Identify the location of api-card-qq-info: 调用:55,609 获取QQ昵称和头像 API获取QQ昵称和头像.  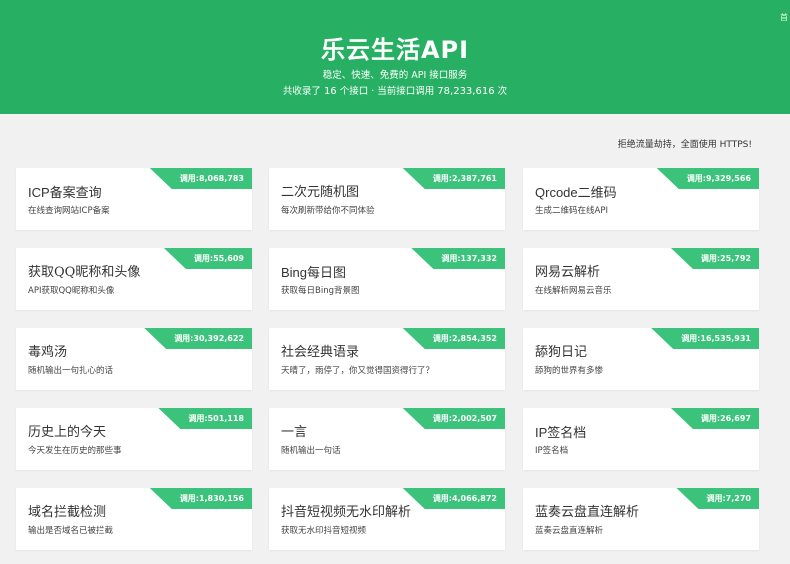
(134, 279).